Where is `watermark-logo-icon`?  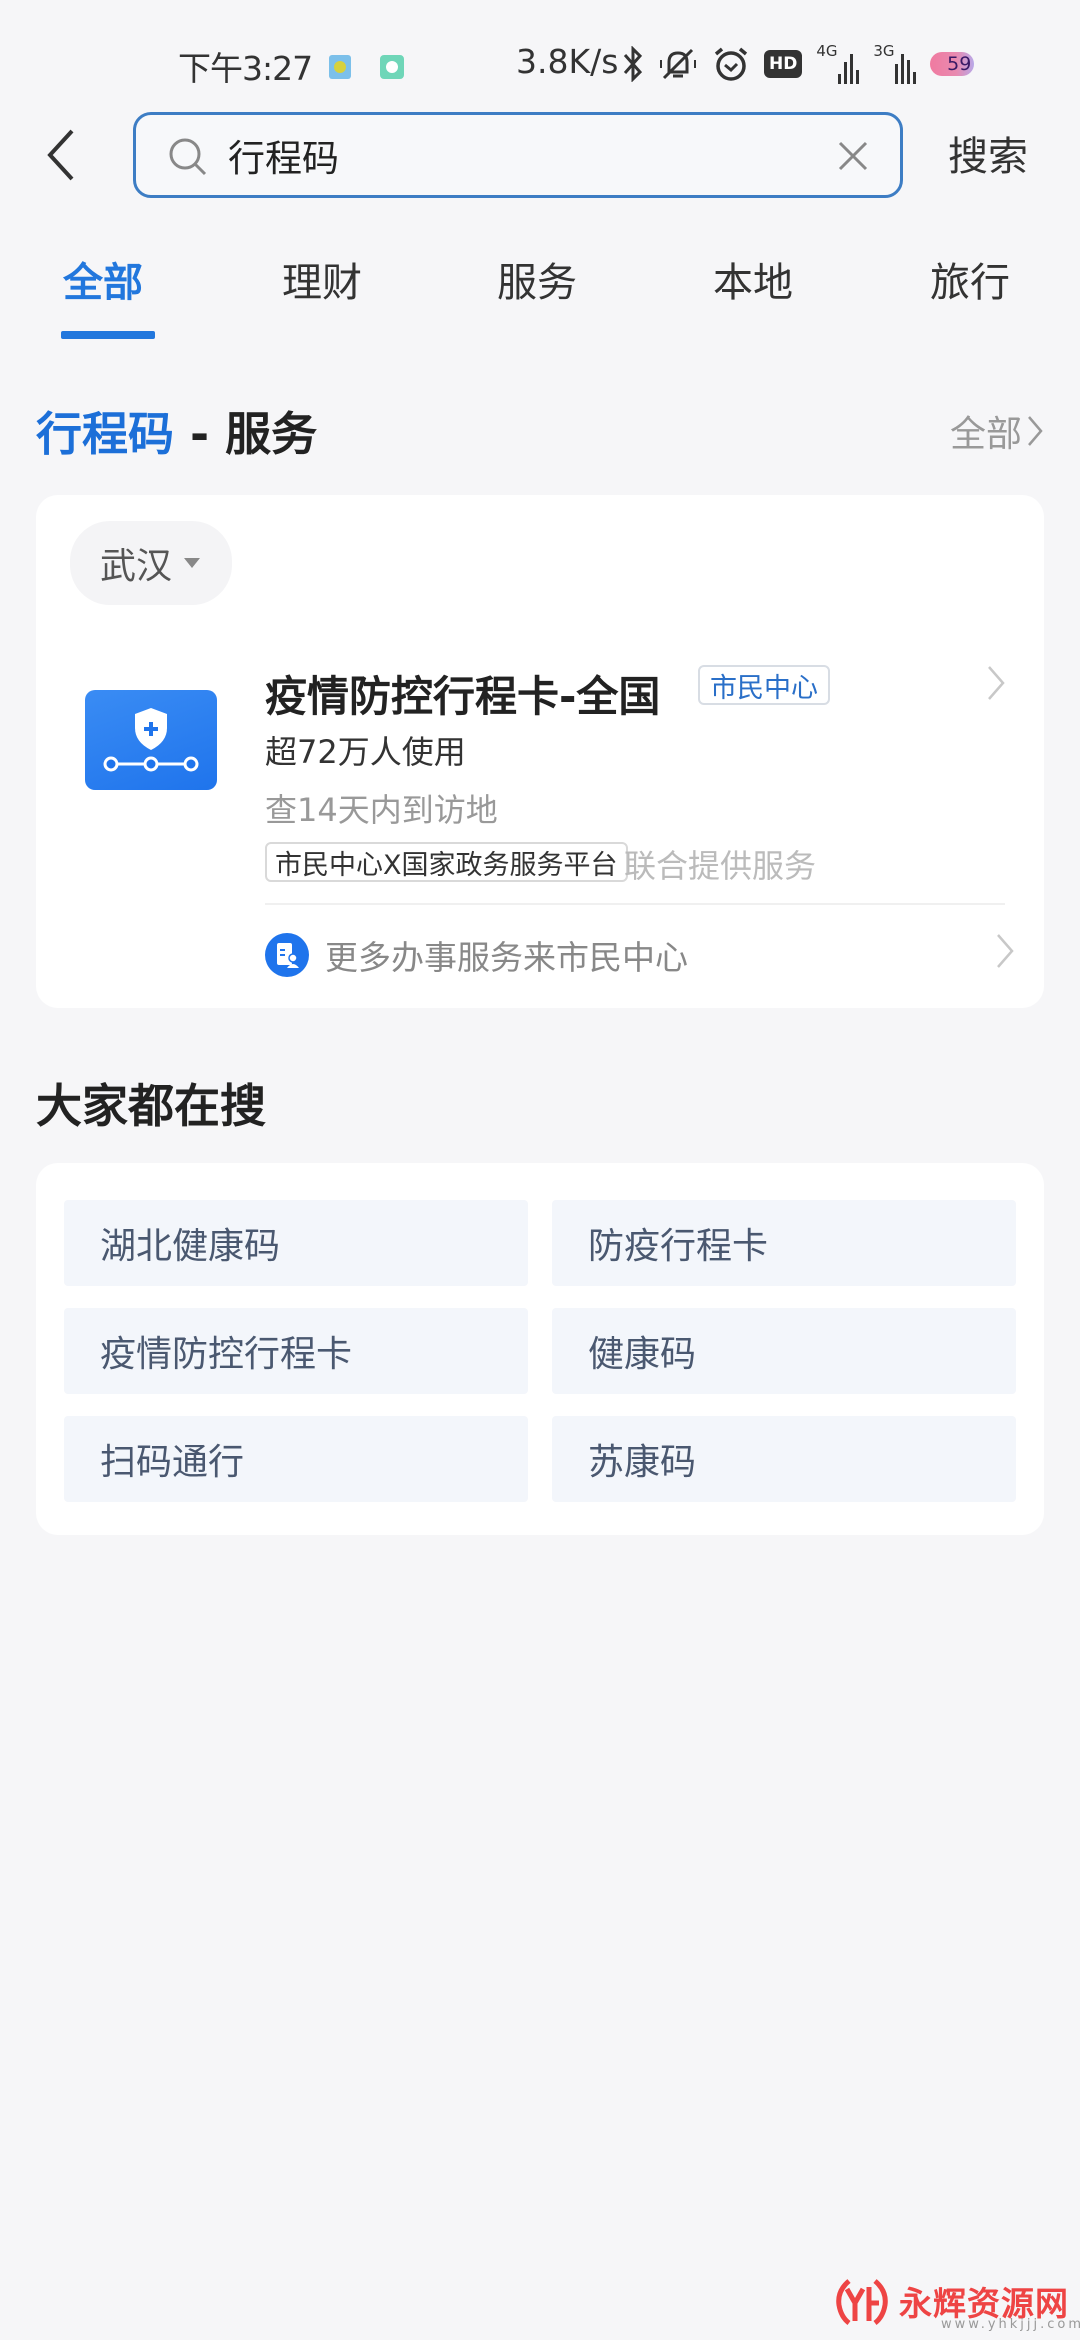
watermark-logo-icon is located at coordinates (862, 2302).